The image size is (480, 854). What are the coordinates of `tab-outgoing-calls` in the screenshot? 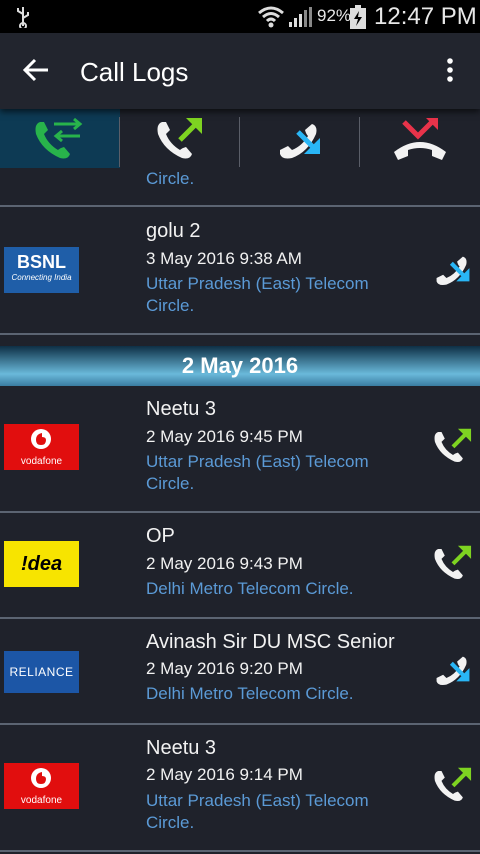 It's located at (180, 138).